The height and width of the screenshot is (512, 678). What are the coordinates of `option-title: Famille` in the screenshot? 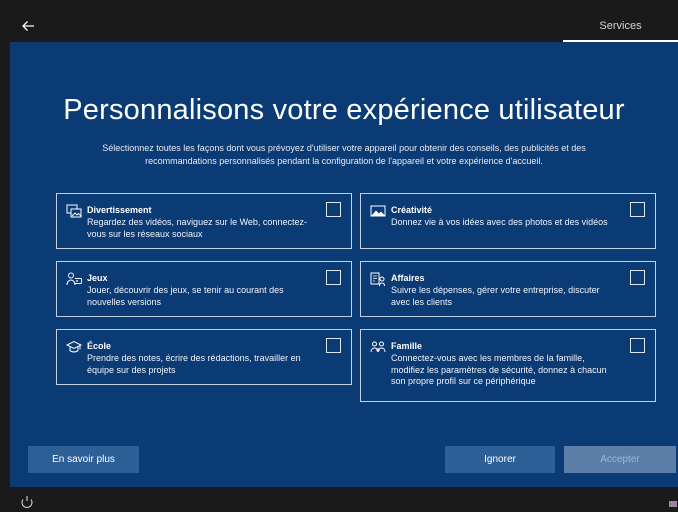 It's located at (407, 346).